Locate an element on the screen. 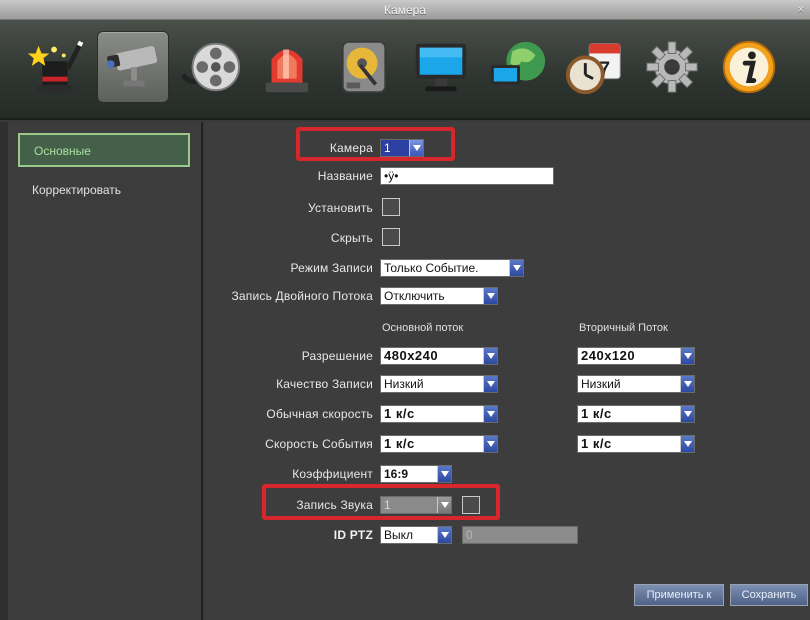 The width and height of the screenshot is (810, 620). normal-rate-label: Обычная скорость is located at coordinates (319, 414).